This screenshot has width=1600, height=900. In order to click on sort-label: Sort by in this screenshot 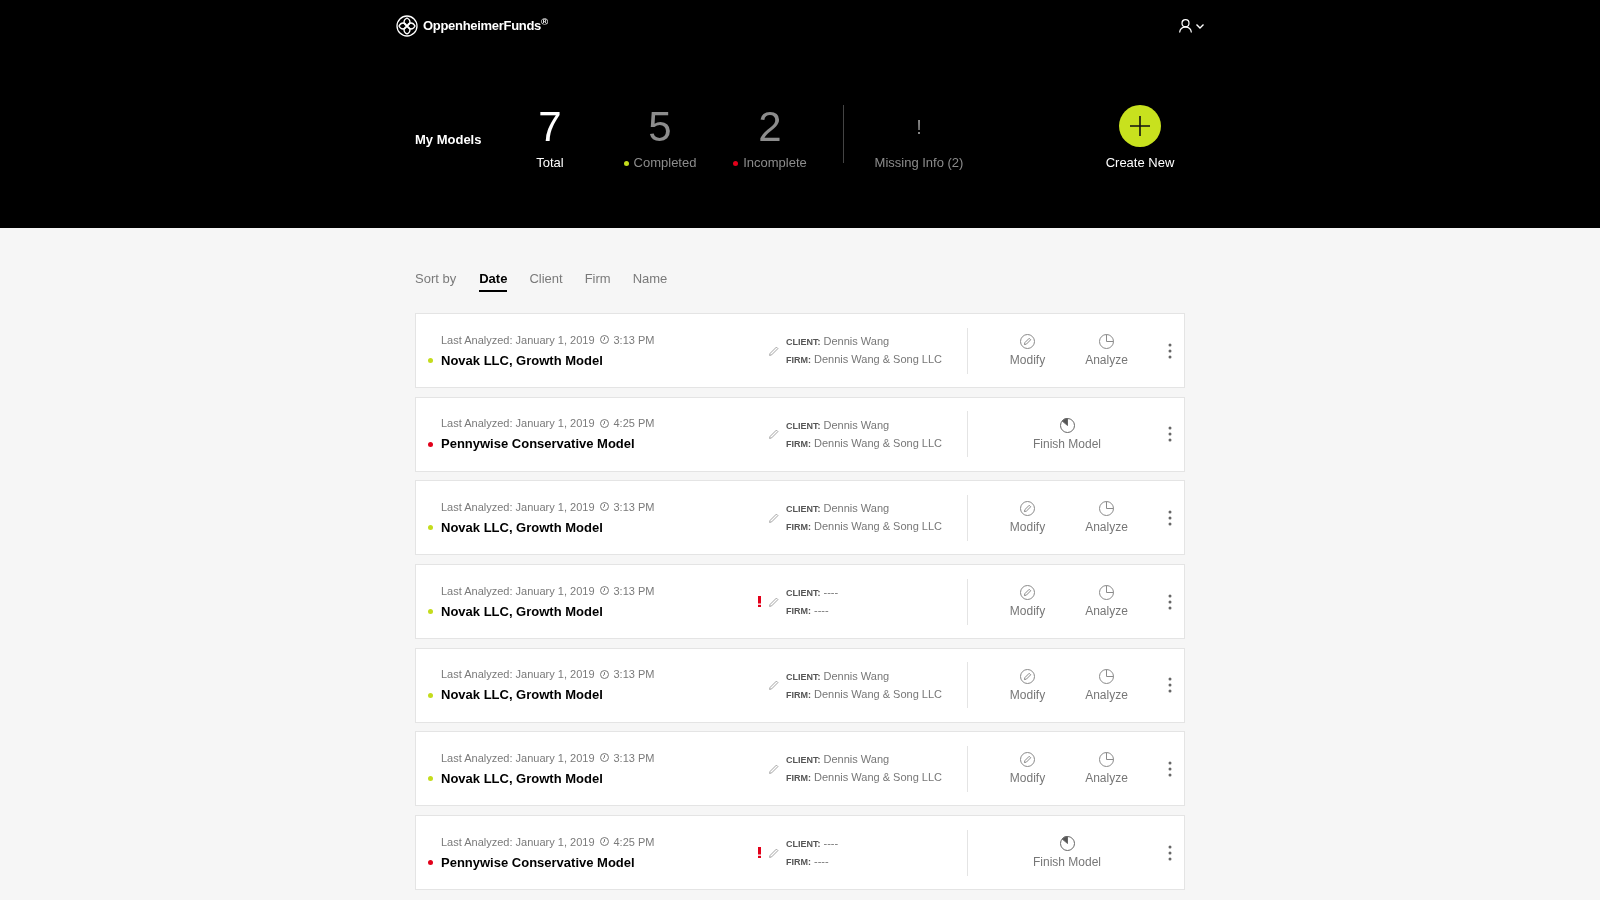, I will do `click(436, 279)`.